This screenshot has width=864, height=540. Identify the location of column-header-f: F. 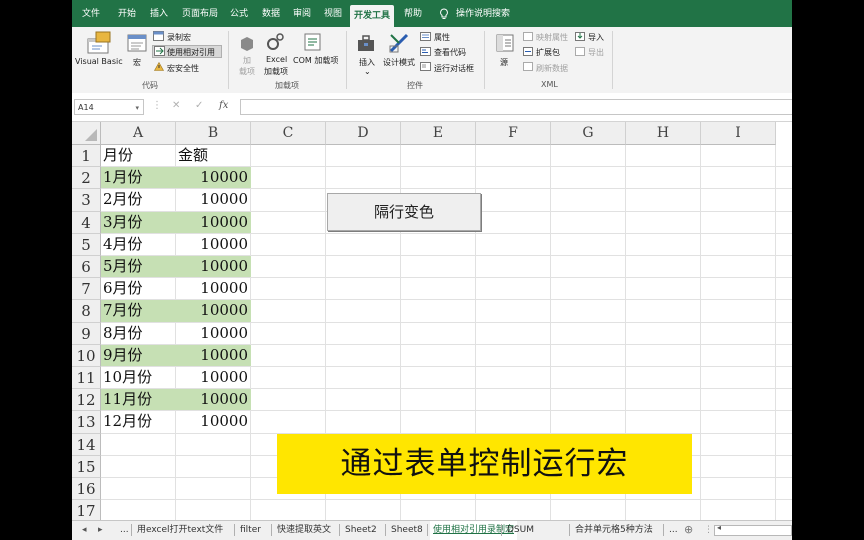
(513, 133).